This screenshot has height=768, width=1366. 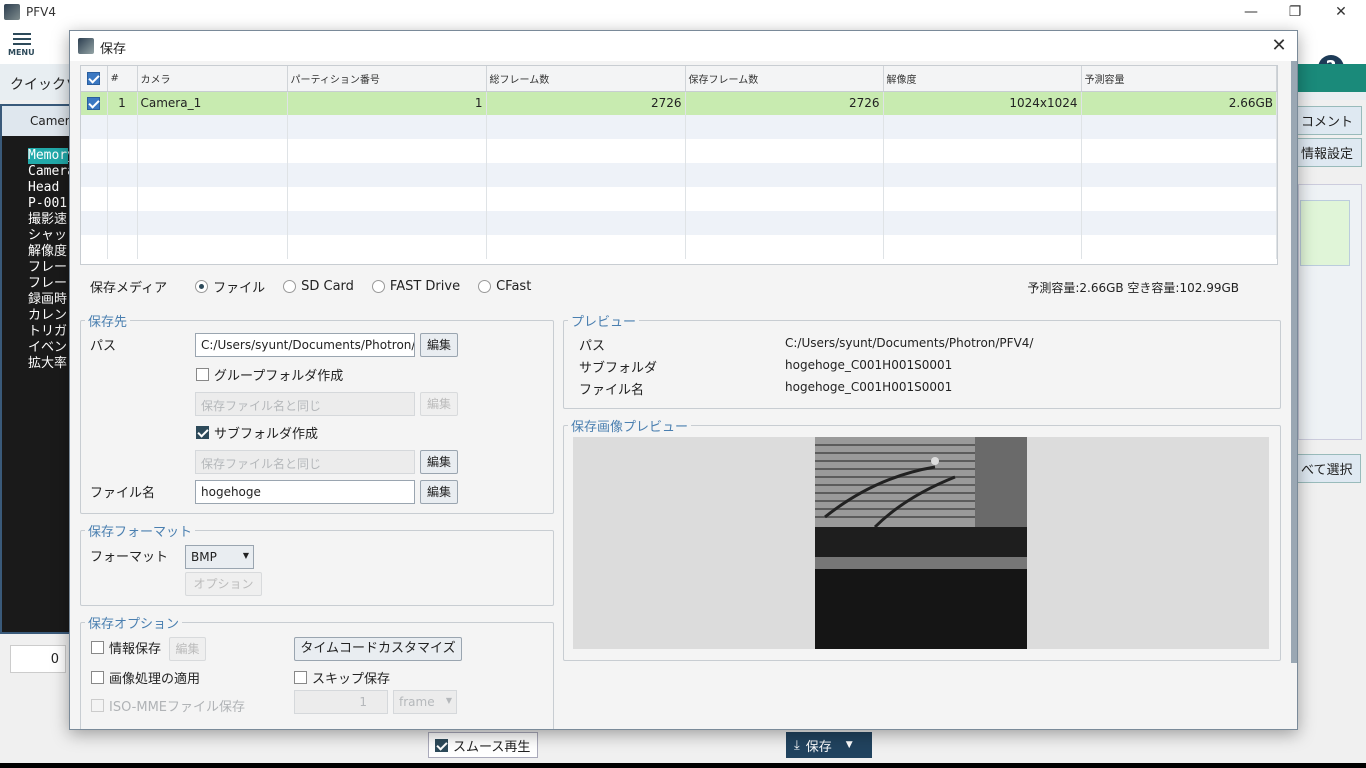 I want to click on path-label: パス, so click(x=103, y=346).